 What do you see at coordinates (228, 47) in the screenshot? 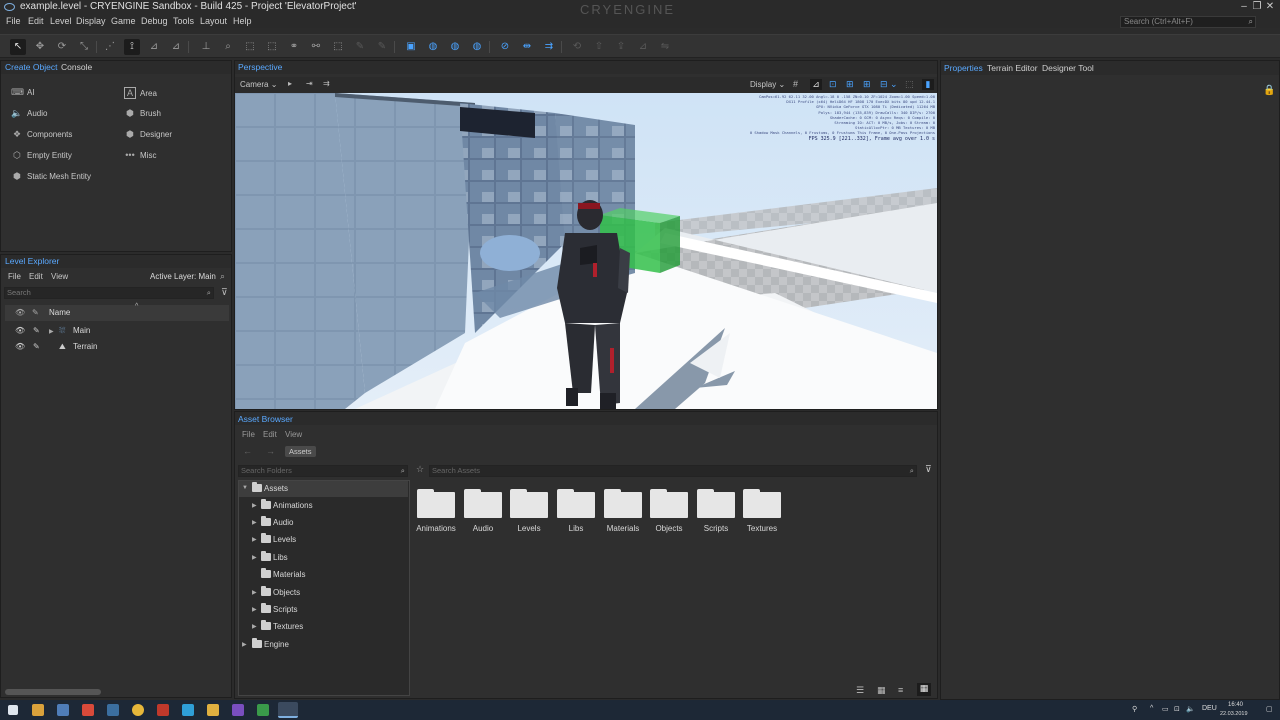
I see `zoom-icon: ⌕` at bounding box center [228, 47].